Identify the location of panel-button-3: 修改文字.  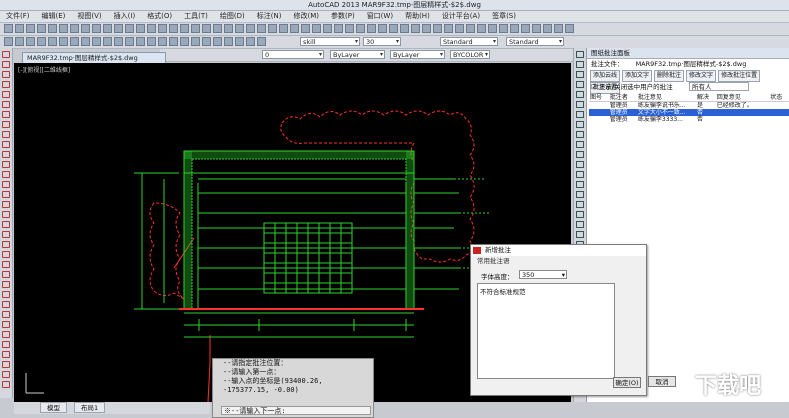
(701, 76).